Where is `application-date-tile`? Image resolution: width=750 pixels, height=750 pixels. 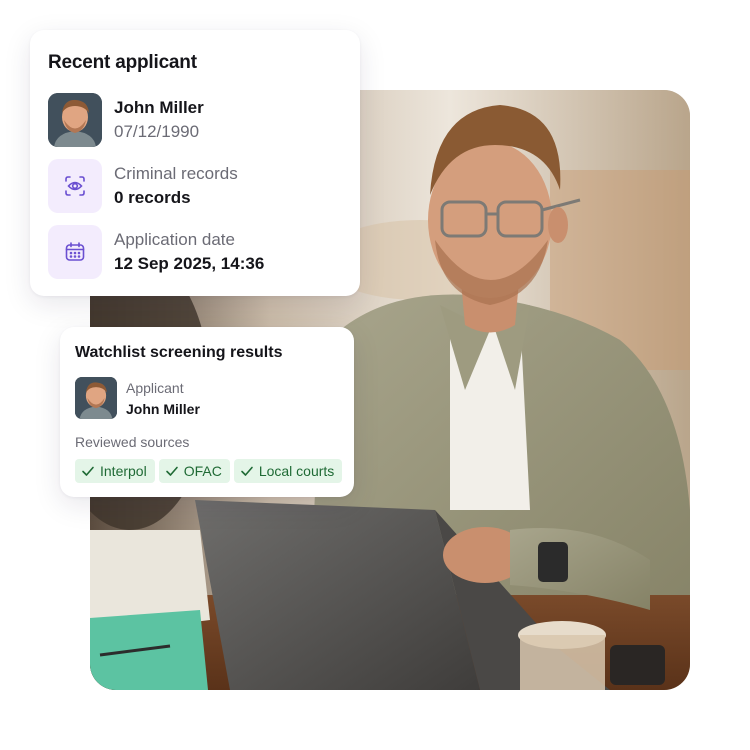 application-date-tile is located at coordinates (75, 252).